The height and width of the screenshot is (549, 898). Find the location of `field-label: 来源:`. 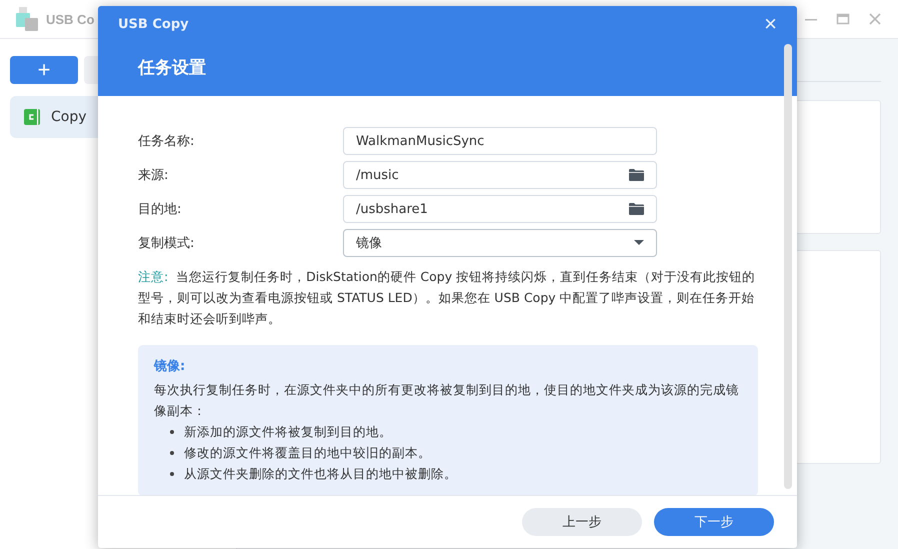

field-label: 来源: is located at coordinates (154, 175).